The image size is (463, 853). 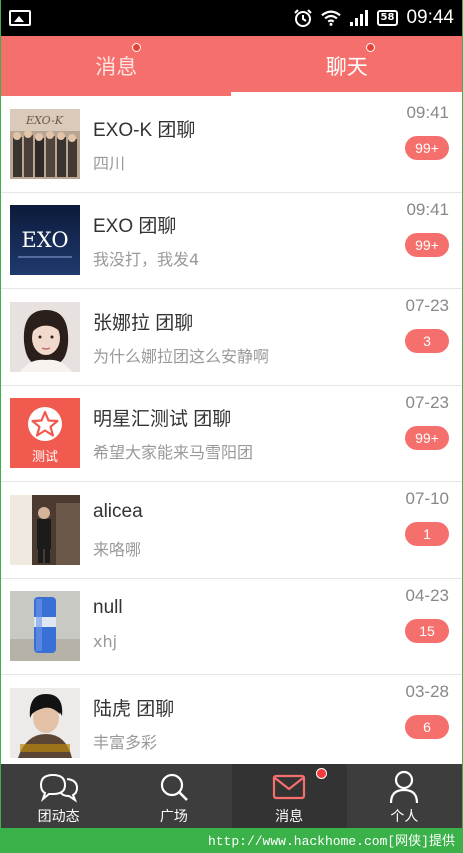 I want to click on notification-dot, so click(x=321, y=773).